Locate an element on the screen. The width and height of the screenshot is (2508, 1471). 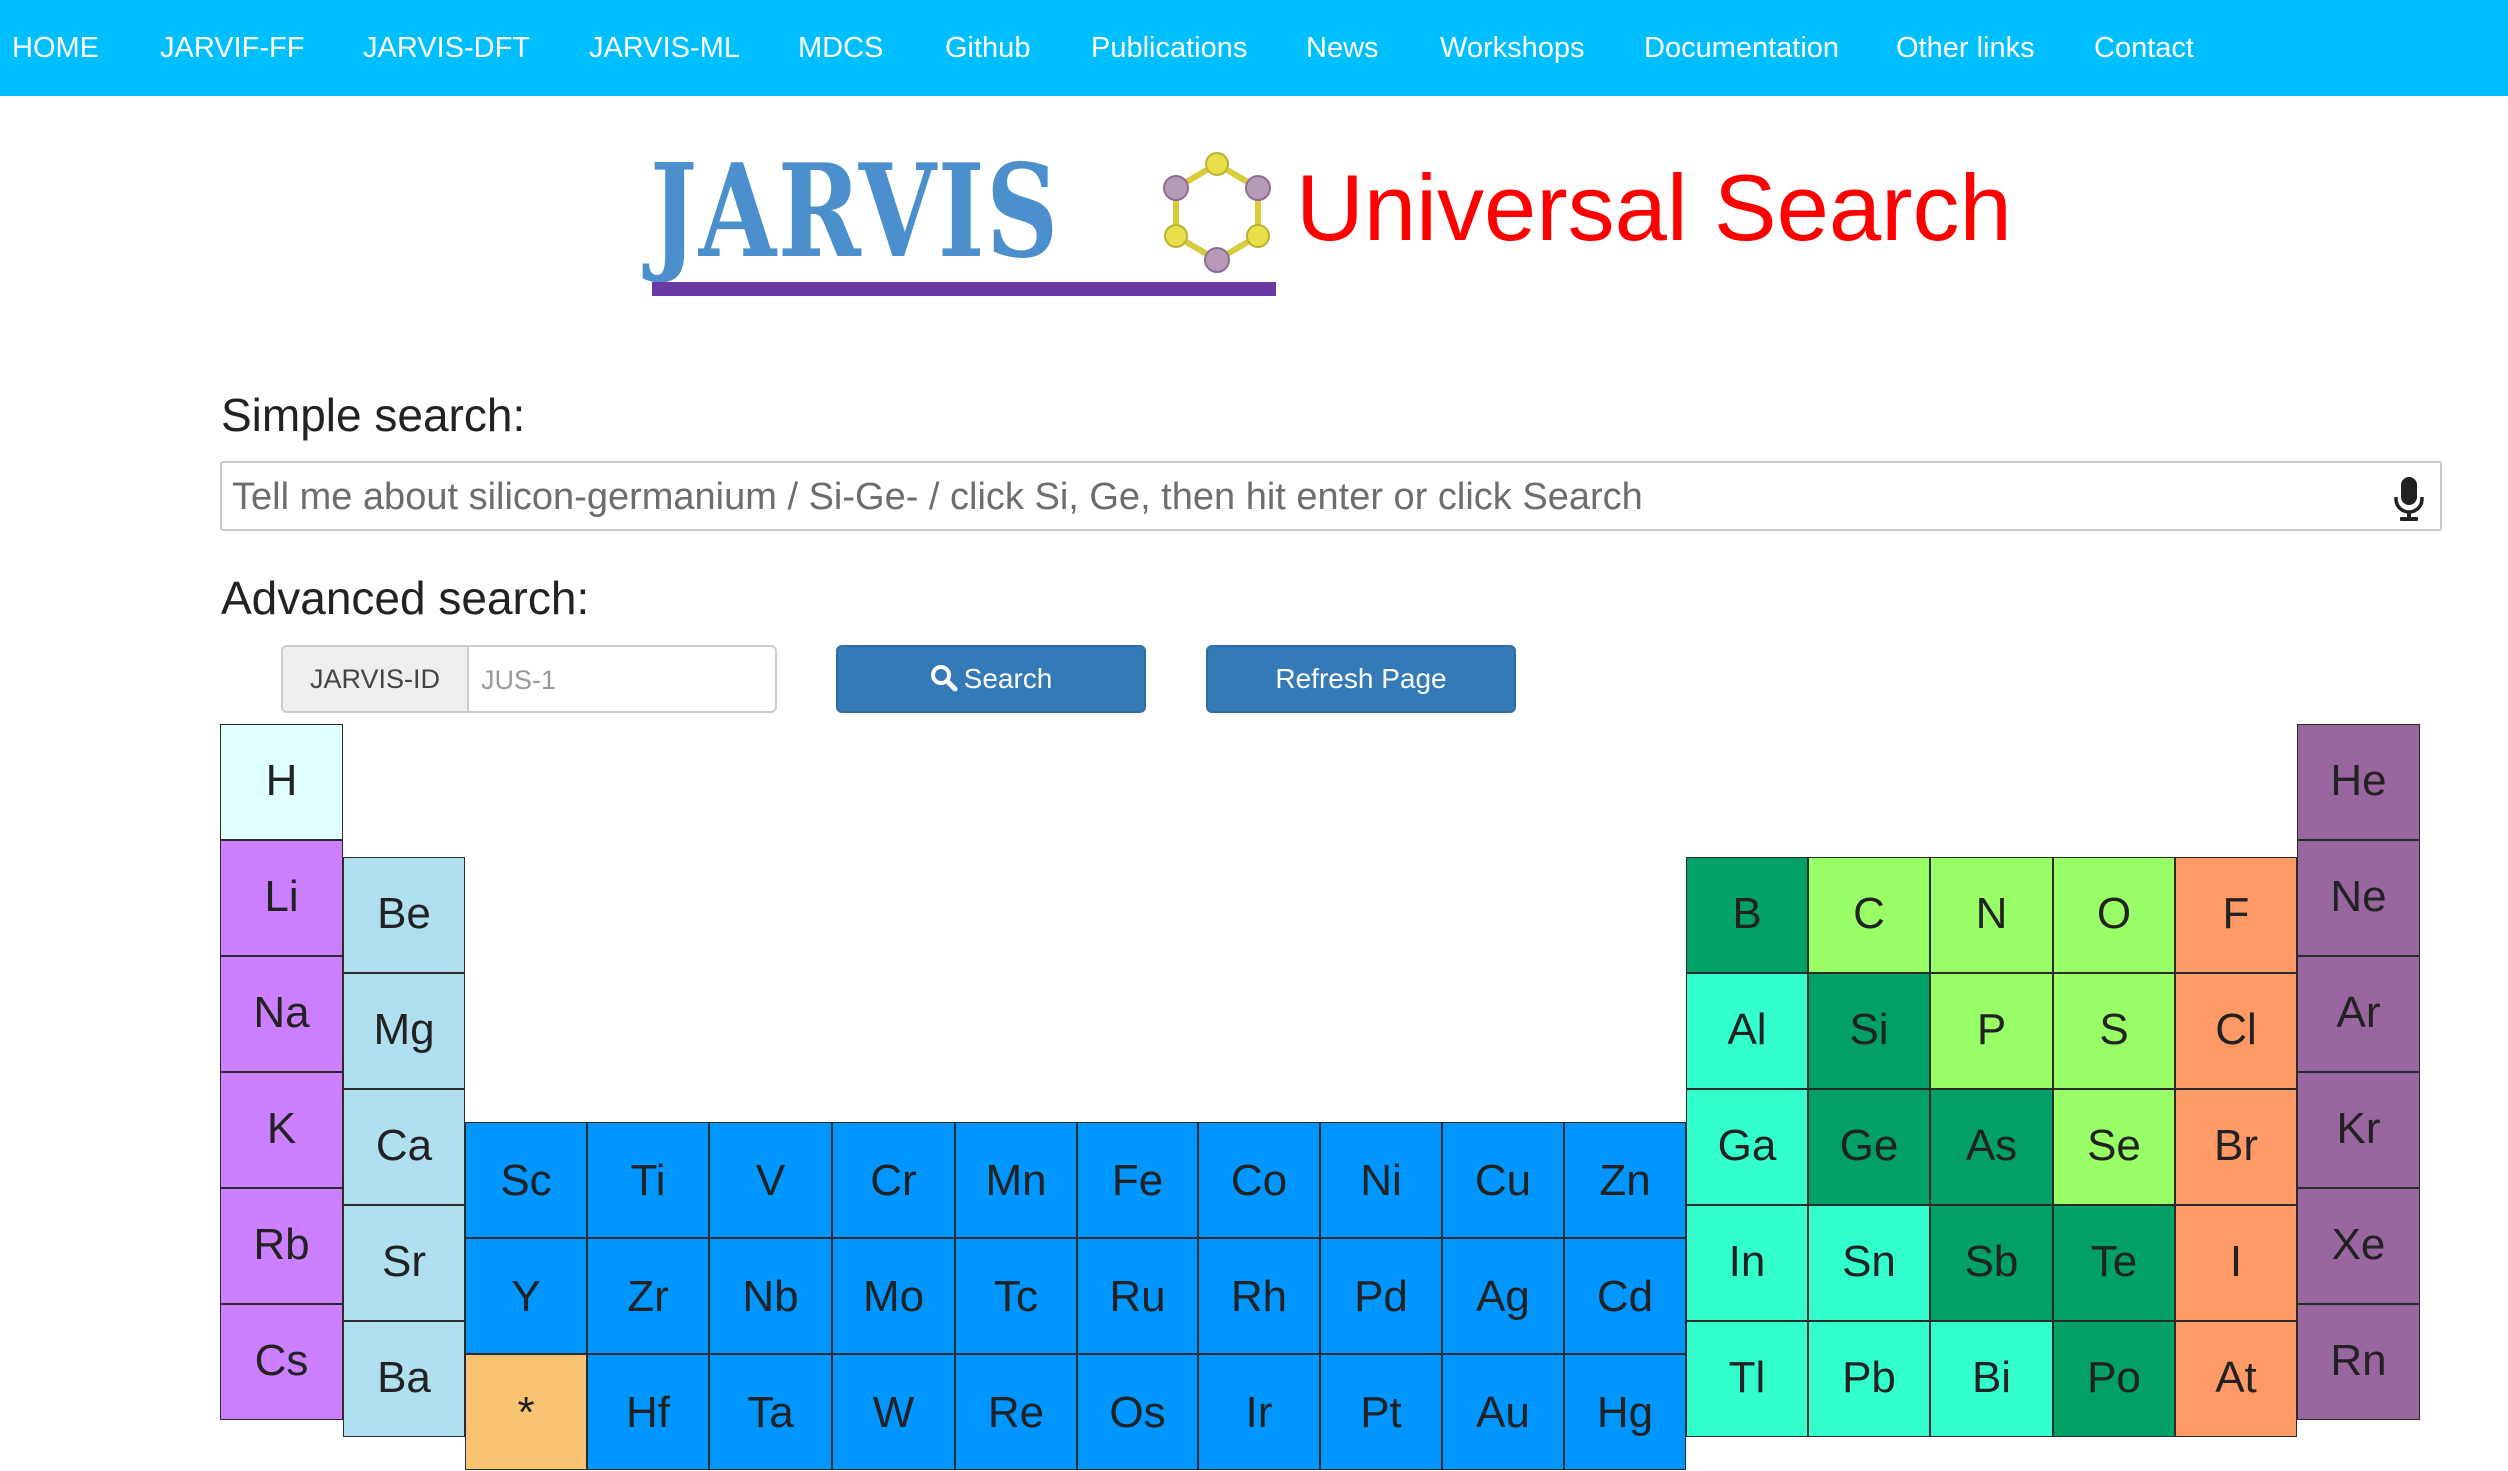
element-bi: Bi is located at coordinates (1991, 1379).